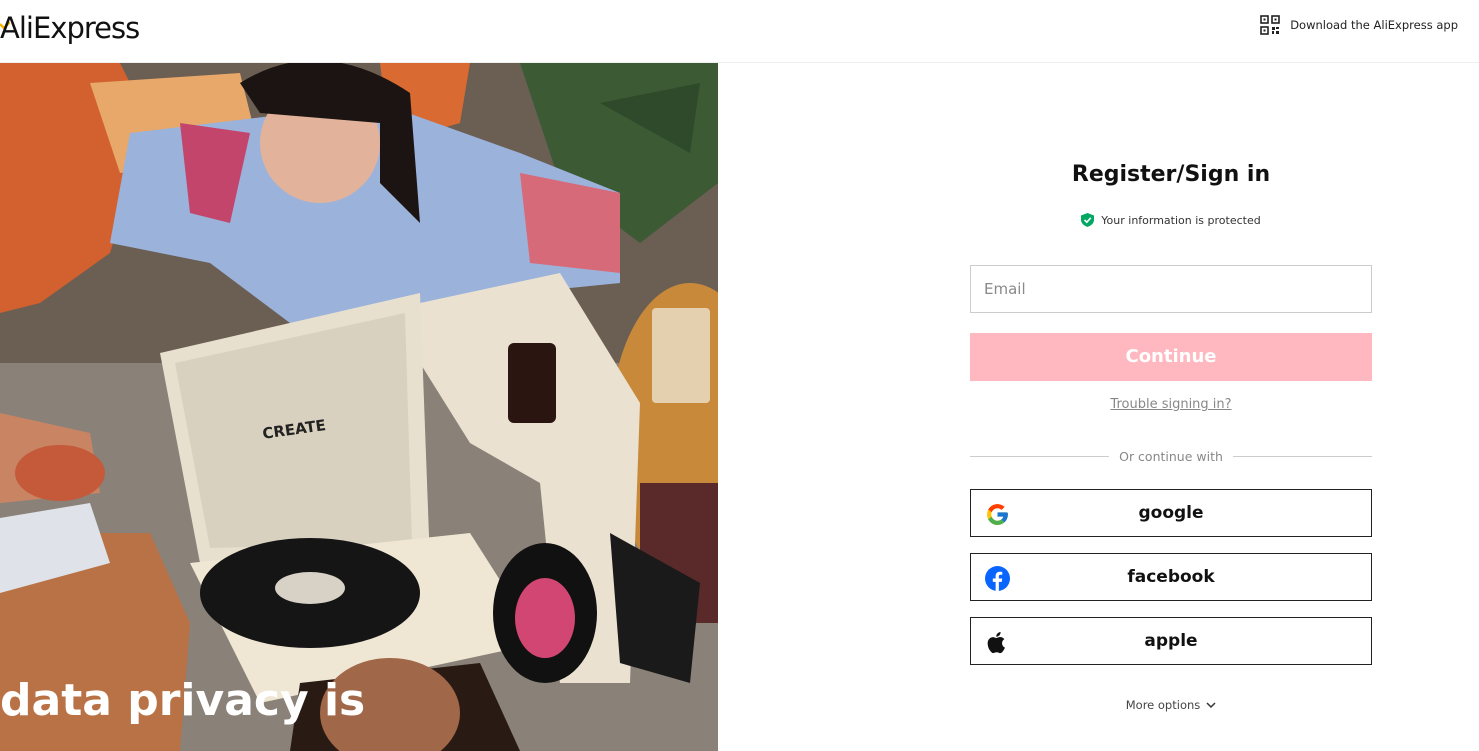 This screenshot has width=1479, height=751. Describe the element at coordinates (1163, 705) in the screenshot. I see `more-options-label: More options` at that location.